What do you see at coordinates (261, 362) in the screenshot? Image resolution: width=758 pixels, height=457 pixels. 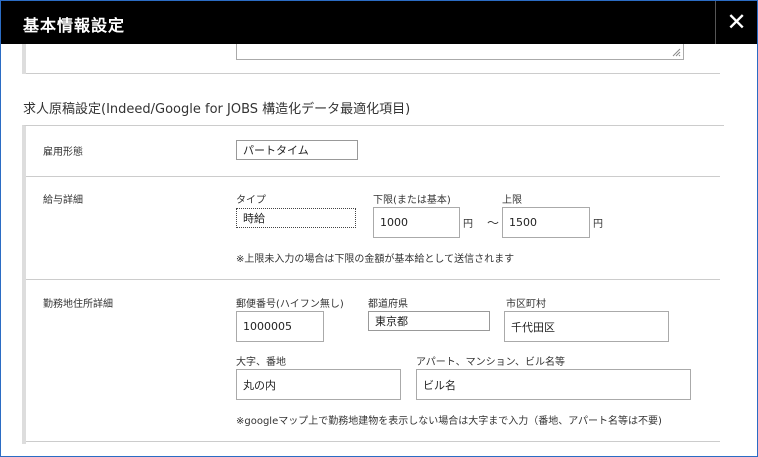 I see `street-caption: 大字、番地` at bounding box center [261, 362].